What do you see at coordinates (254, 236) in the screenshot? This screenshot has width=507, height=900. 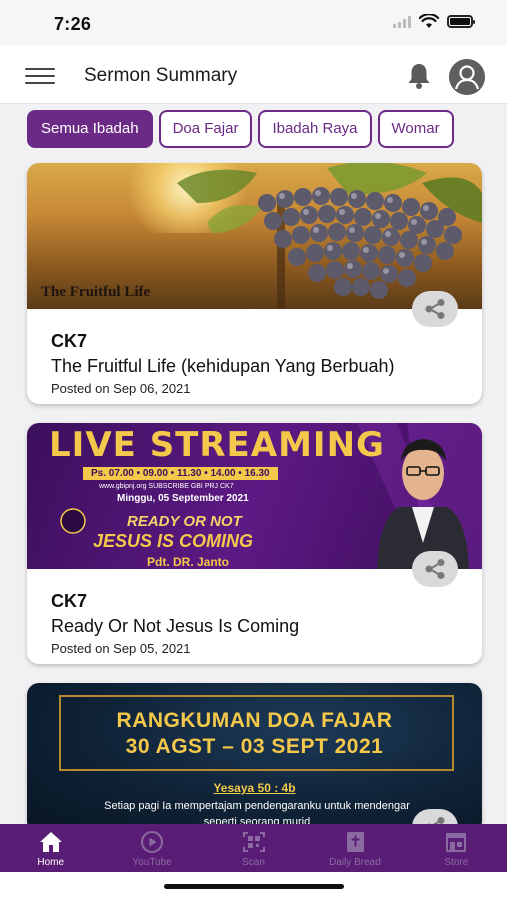 I see `sermon-thumbnail: The Fruitful Life` at bounding box center [254, 236].